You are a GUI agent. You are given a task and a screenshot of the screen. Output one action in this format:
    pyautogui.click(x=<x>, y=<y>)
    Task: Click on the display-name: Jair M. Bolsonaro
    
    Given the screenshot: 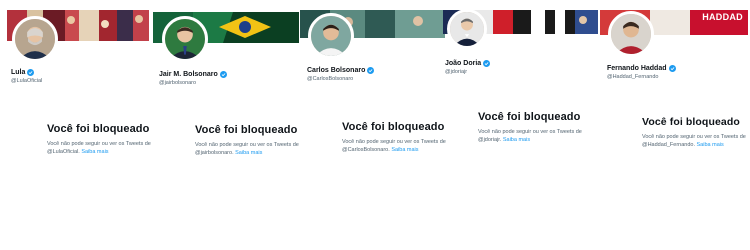 What is the action you would take?
    pyautogui.click(x=188, y=74)
    